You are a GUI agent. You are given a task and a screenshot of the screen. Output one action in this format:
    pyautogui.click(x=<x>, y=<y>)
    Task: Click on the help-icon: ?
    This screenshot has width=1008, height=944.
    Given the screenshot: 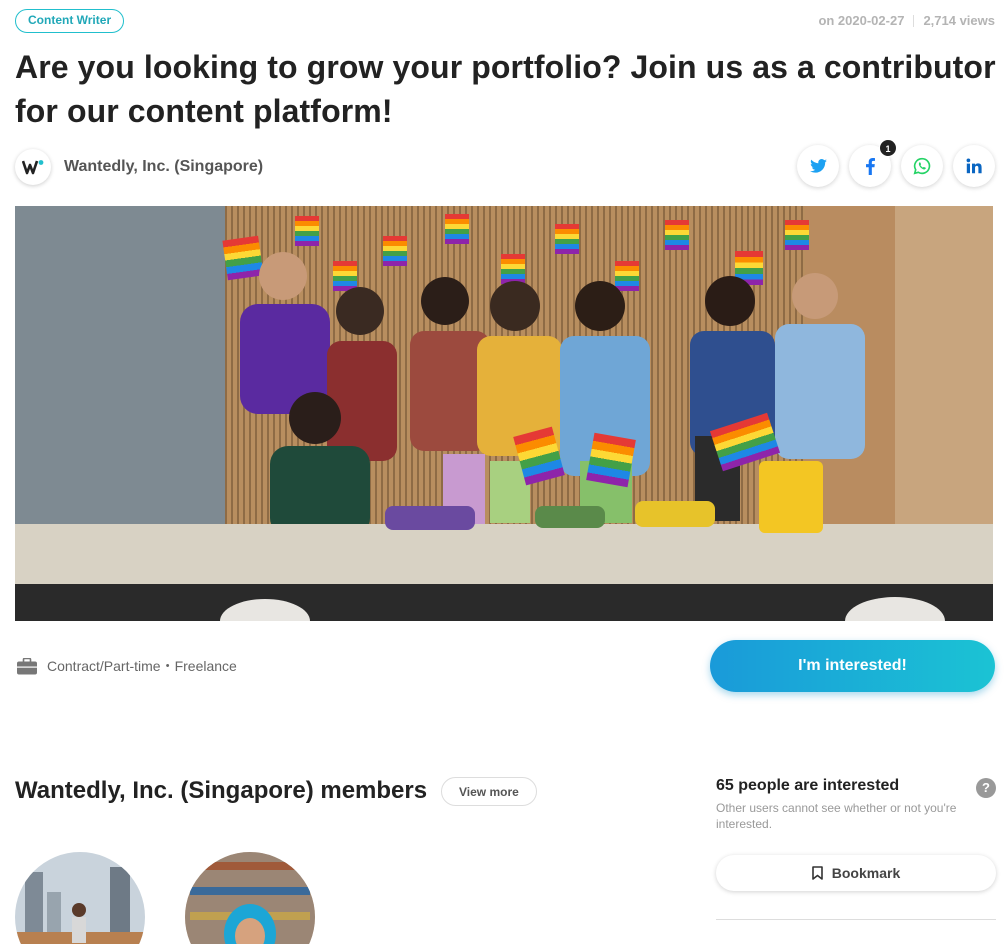 What is the action you would take?
    pyautogui.click(x=986, y=788)
    